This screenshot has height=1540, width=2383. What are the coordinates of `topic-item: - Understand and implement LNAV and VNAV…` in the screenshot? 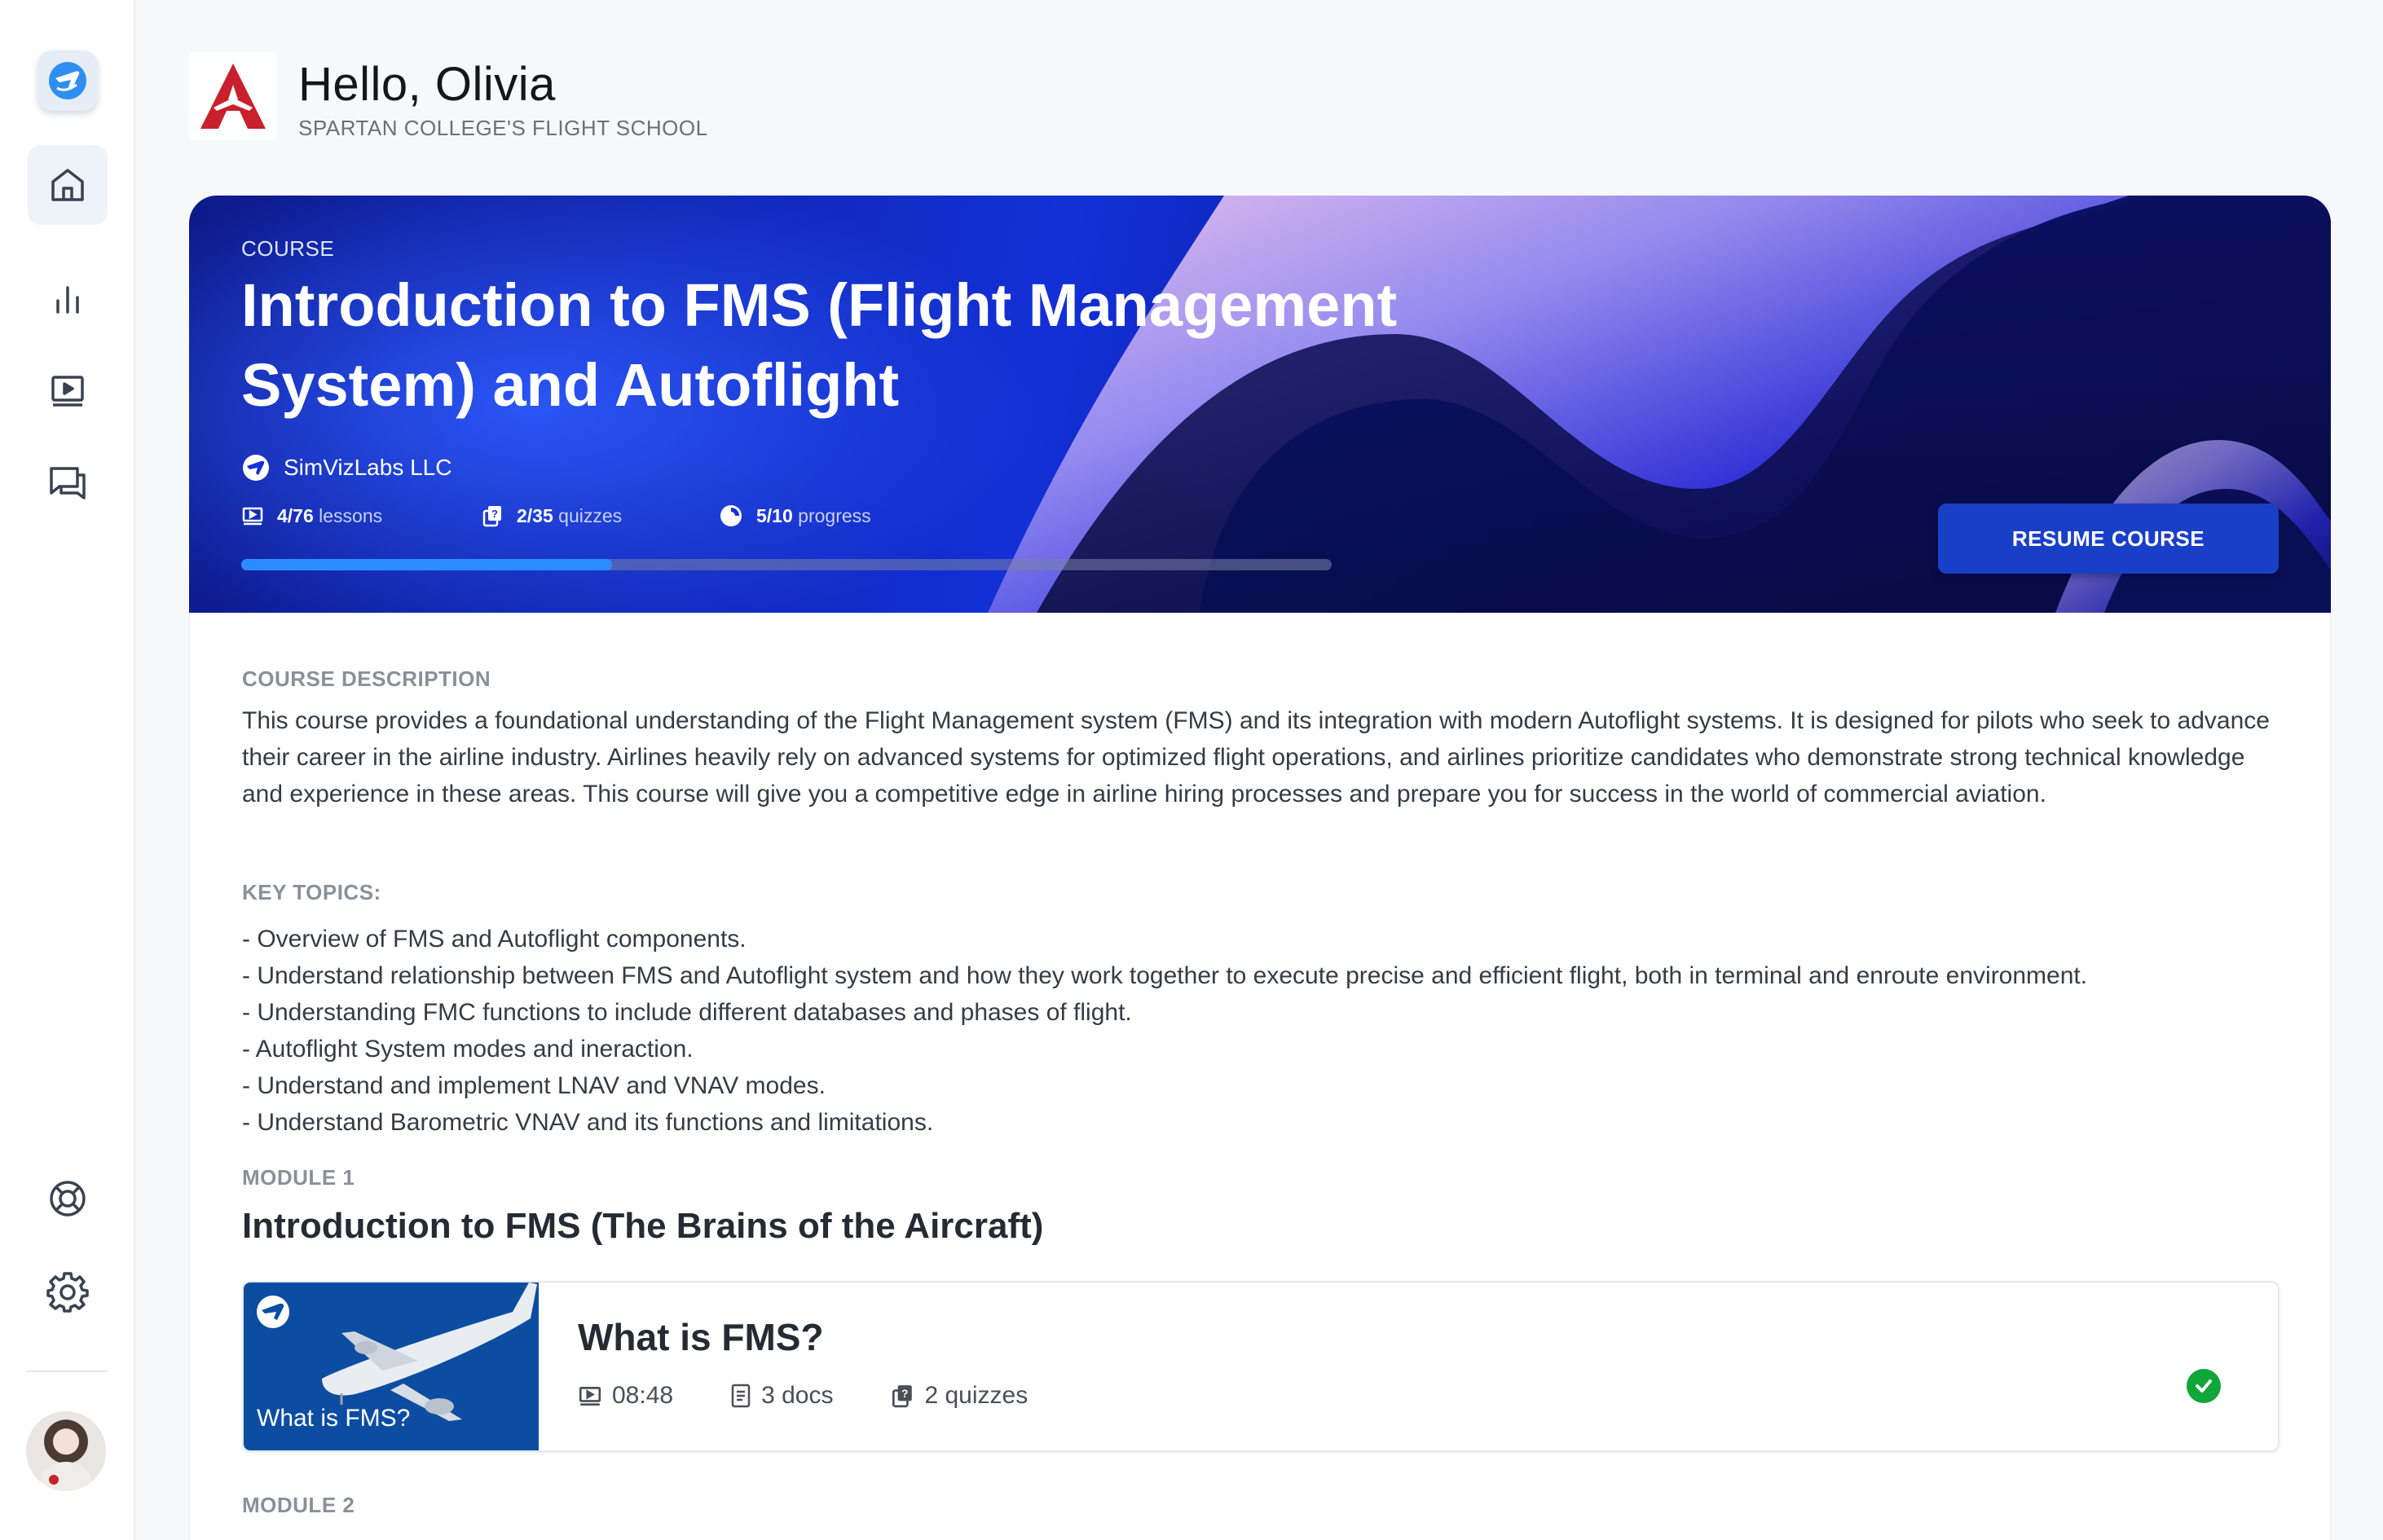 It's located at (534, 1085).